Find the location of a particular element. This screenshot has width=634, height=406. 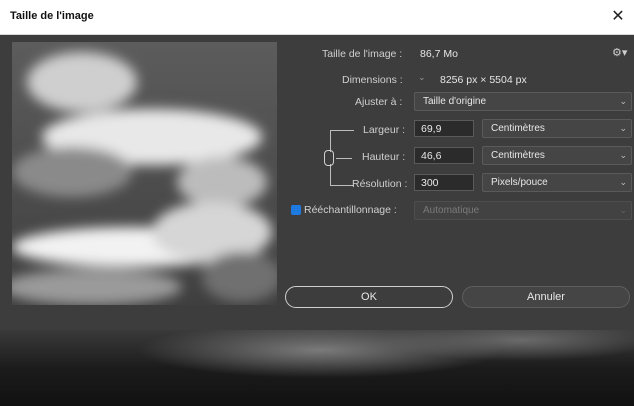

dimensions-label: Dimensions : is located at coordinates (372, 80).